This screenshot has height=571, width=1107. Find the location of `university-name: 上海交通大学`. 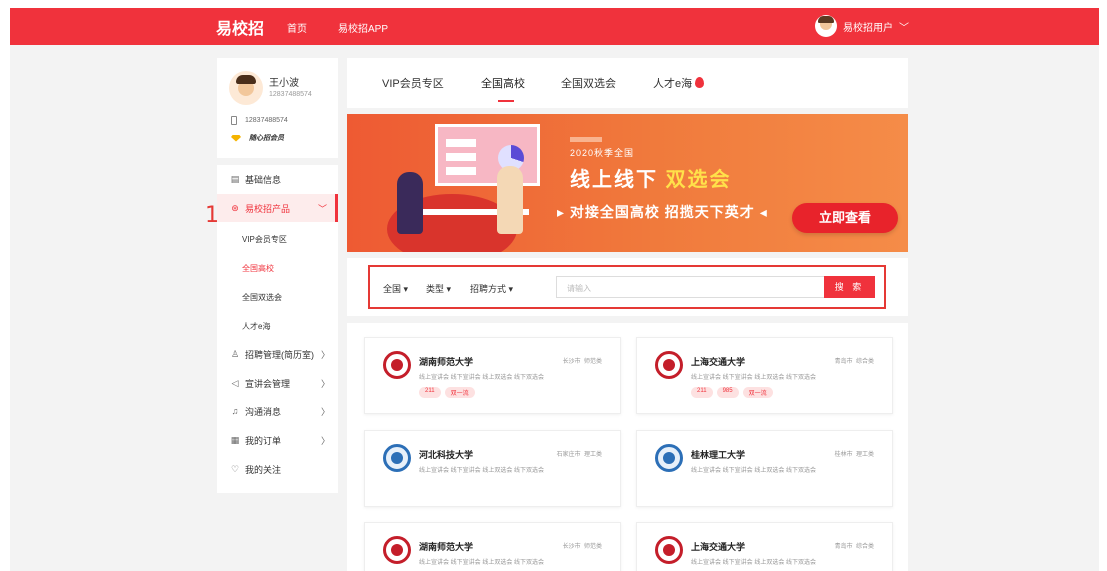

university-name: 上海交通大学 is located at coordinates (718, 362).